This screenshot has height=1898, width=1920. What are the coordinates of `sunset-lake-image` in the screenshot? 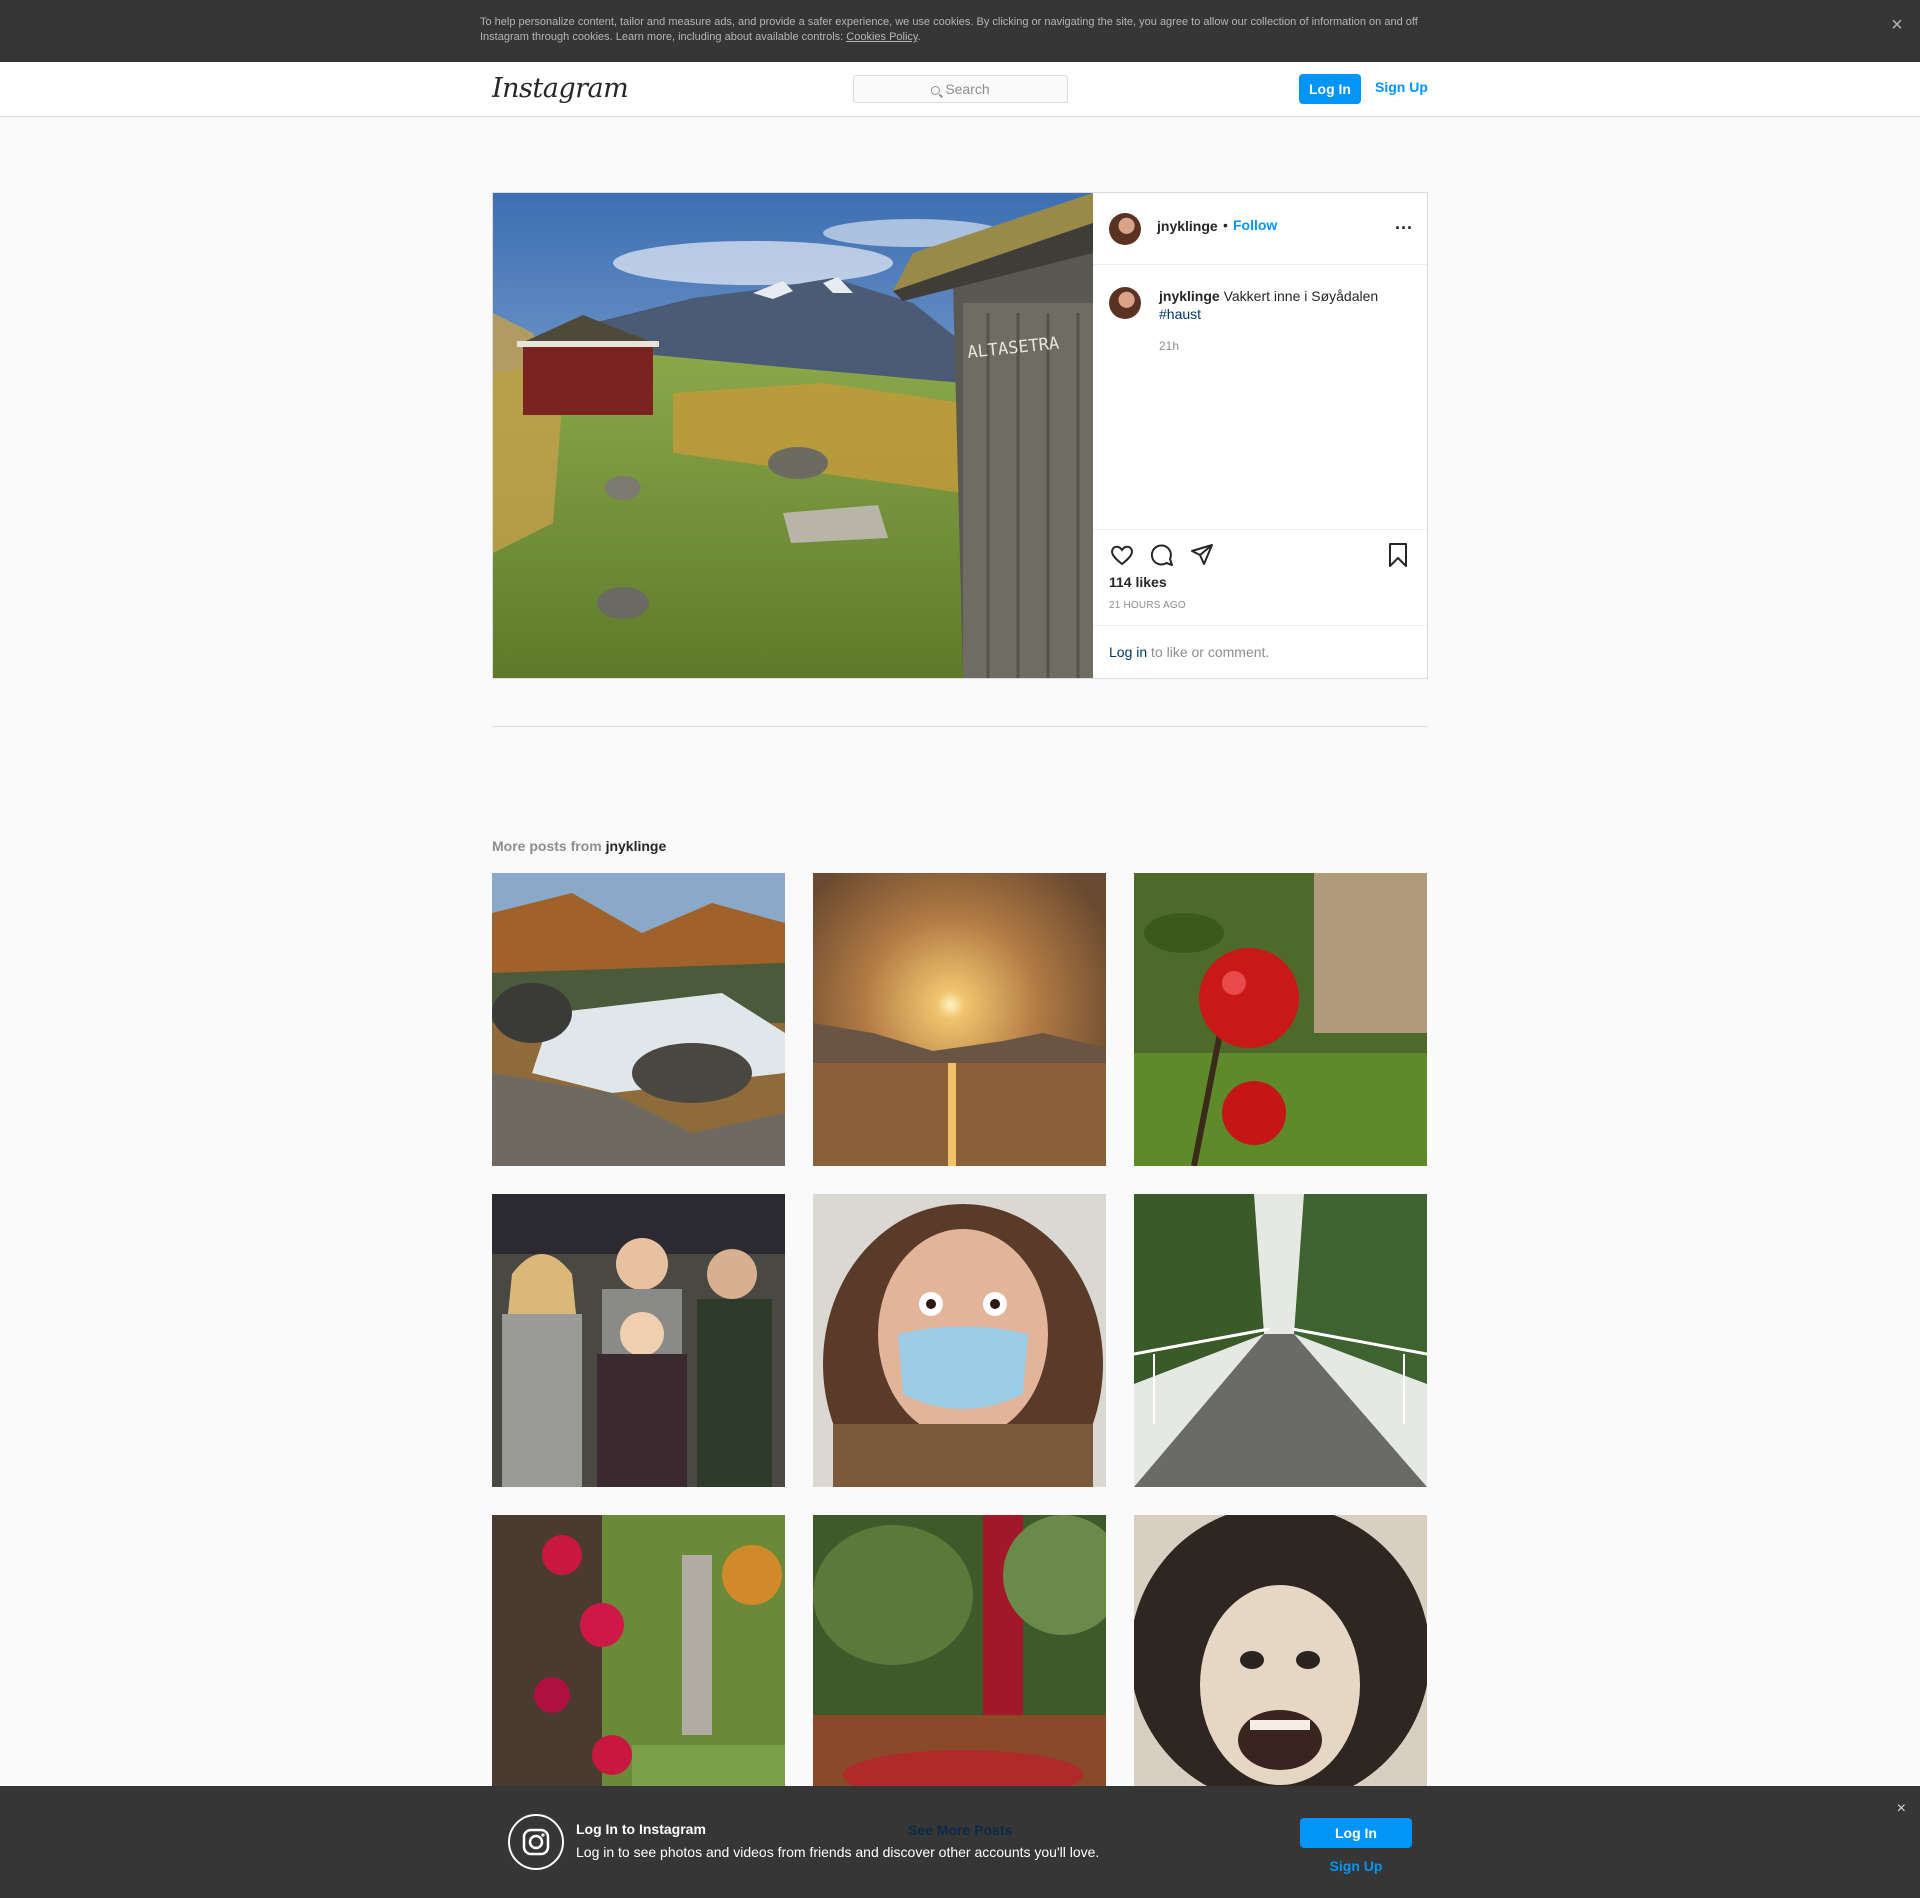 It's located at (959, 1019).